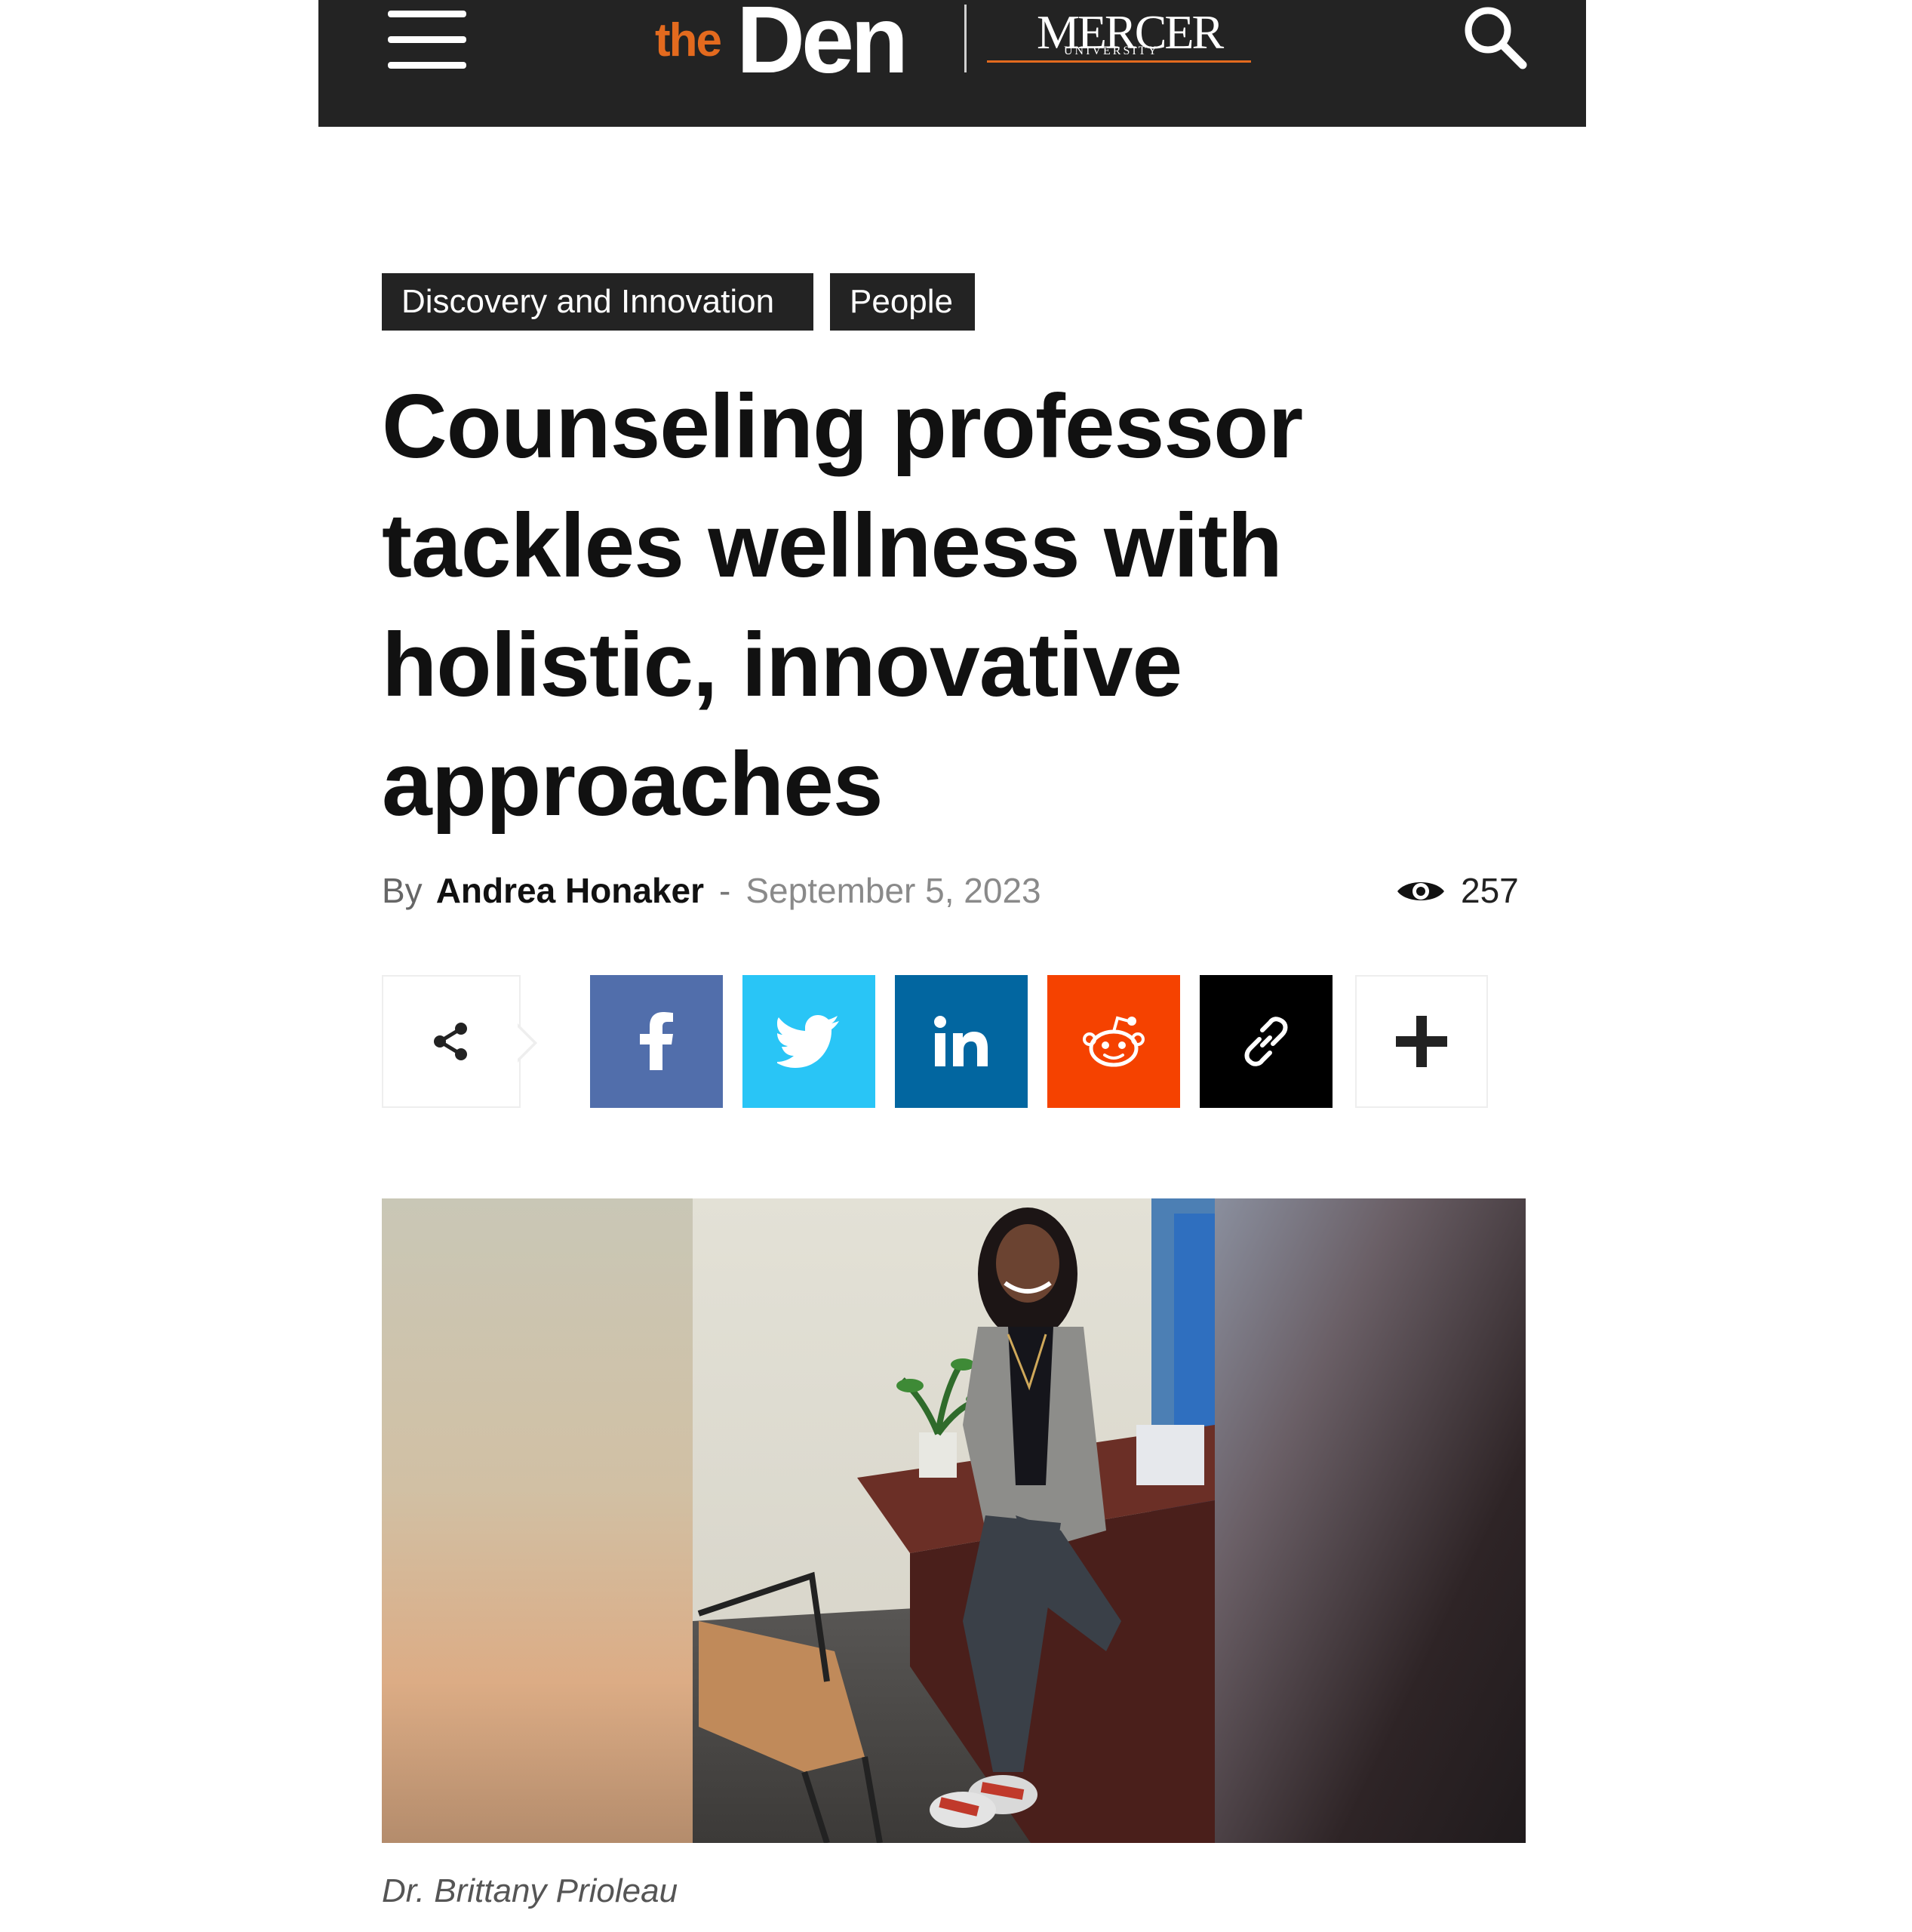 The width and height of the screenshot is (1912, 1932). I want to click on linkedin-share-button, so click(962, 1041).